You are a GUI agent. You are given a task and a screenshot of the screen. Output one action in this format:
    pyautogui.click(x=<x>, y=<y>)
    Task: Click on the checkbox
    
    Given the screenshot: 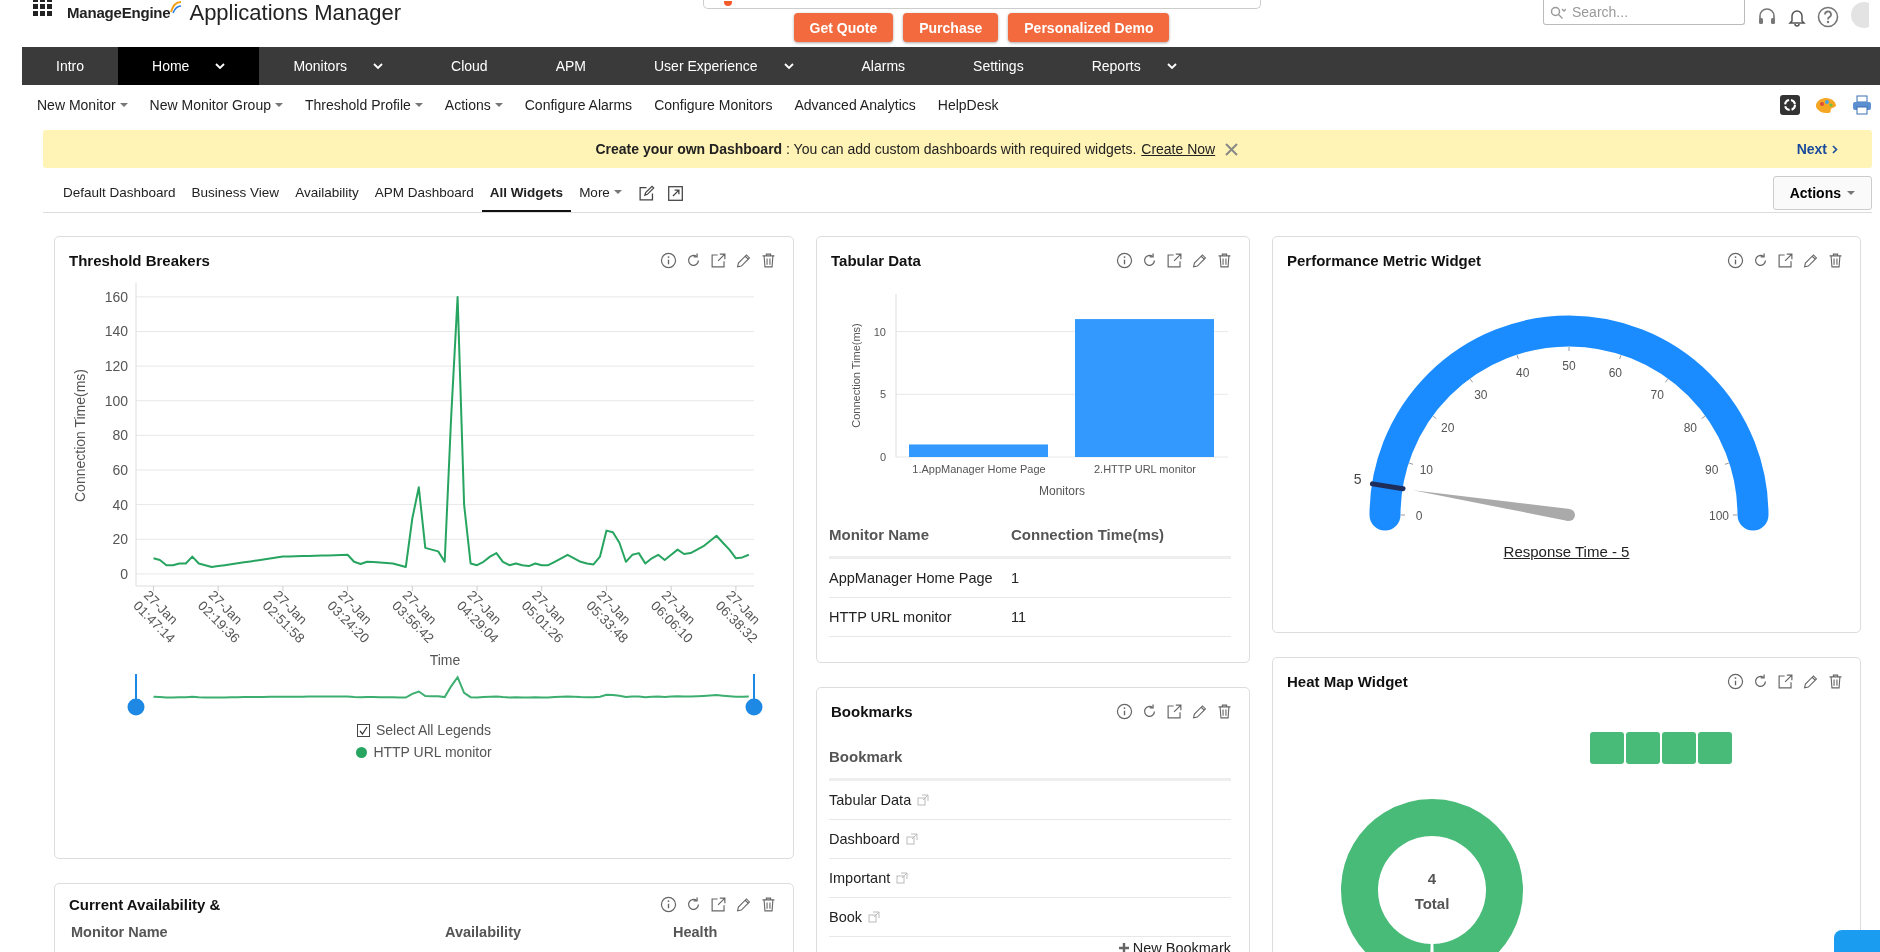 What is the action you would take?
    pyautogui.click(x=363, y=730)
    